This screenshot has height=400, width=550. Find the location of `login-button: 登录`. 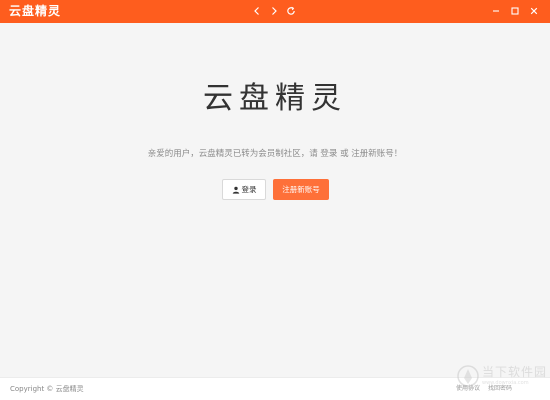

login-button: 登录 is located at coordinates (244, 189).